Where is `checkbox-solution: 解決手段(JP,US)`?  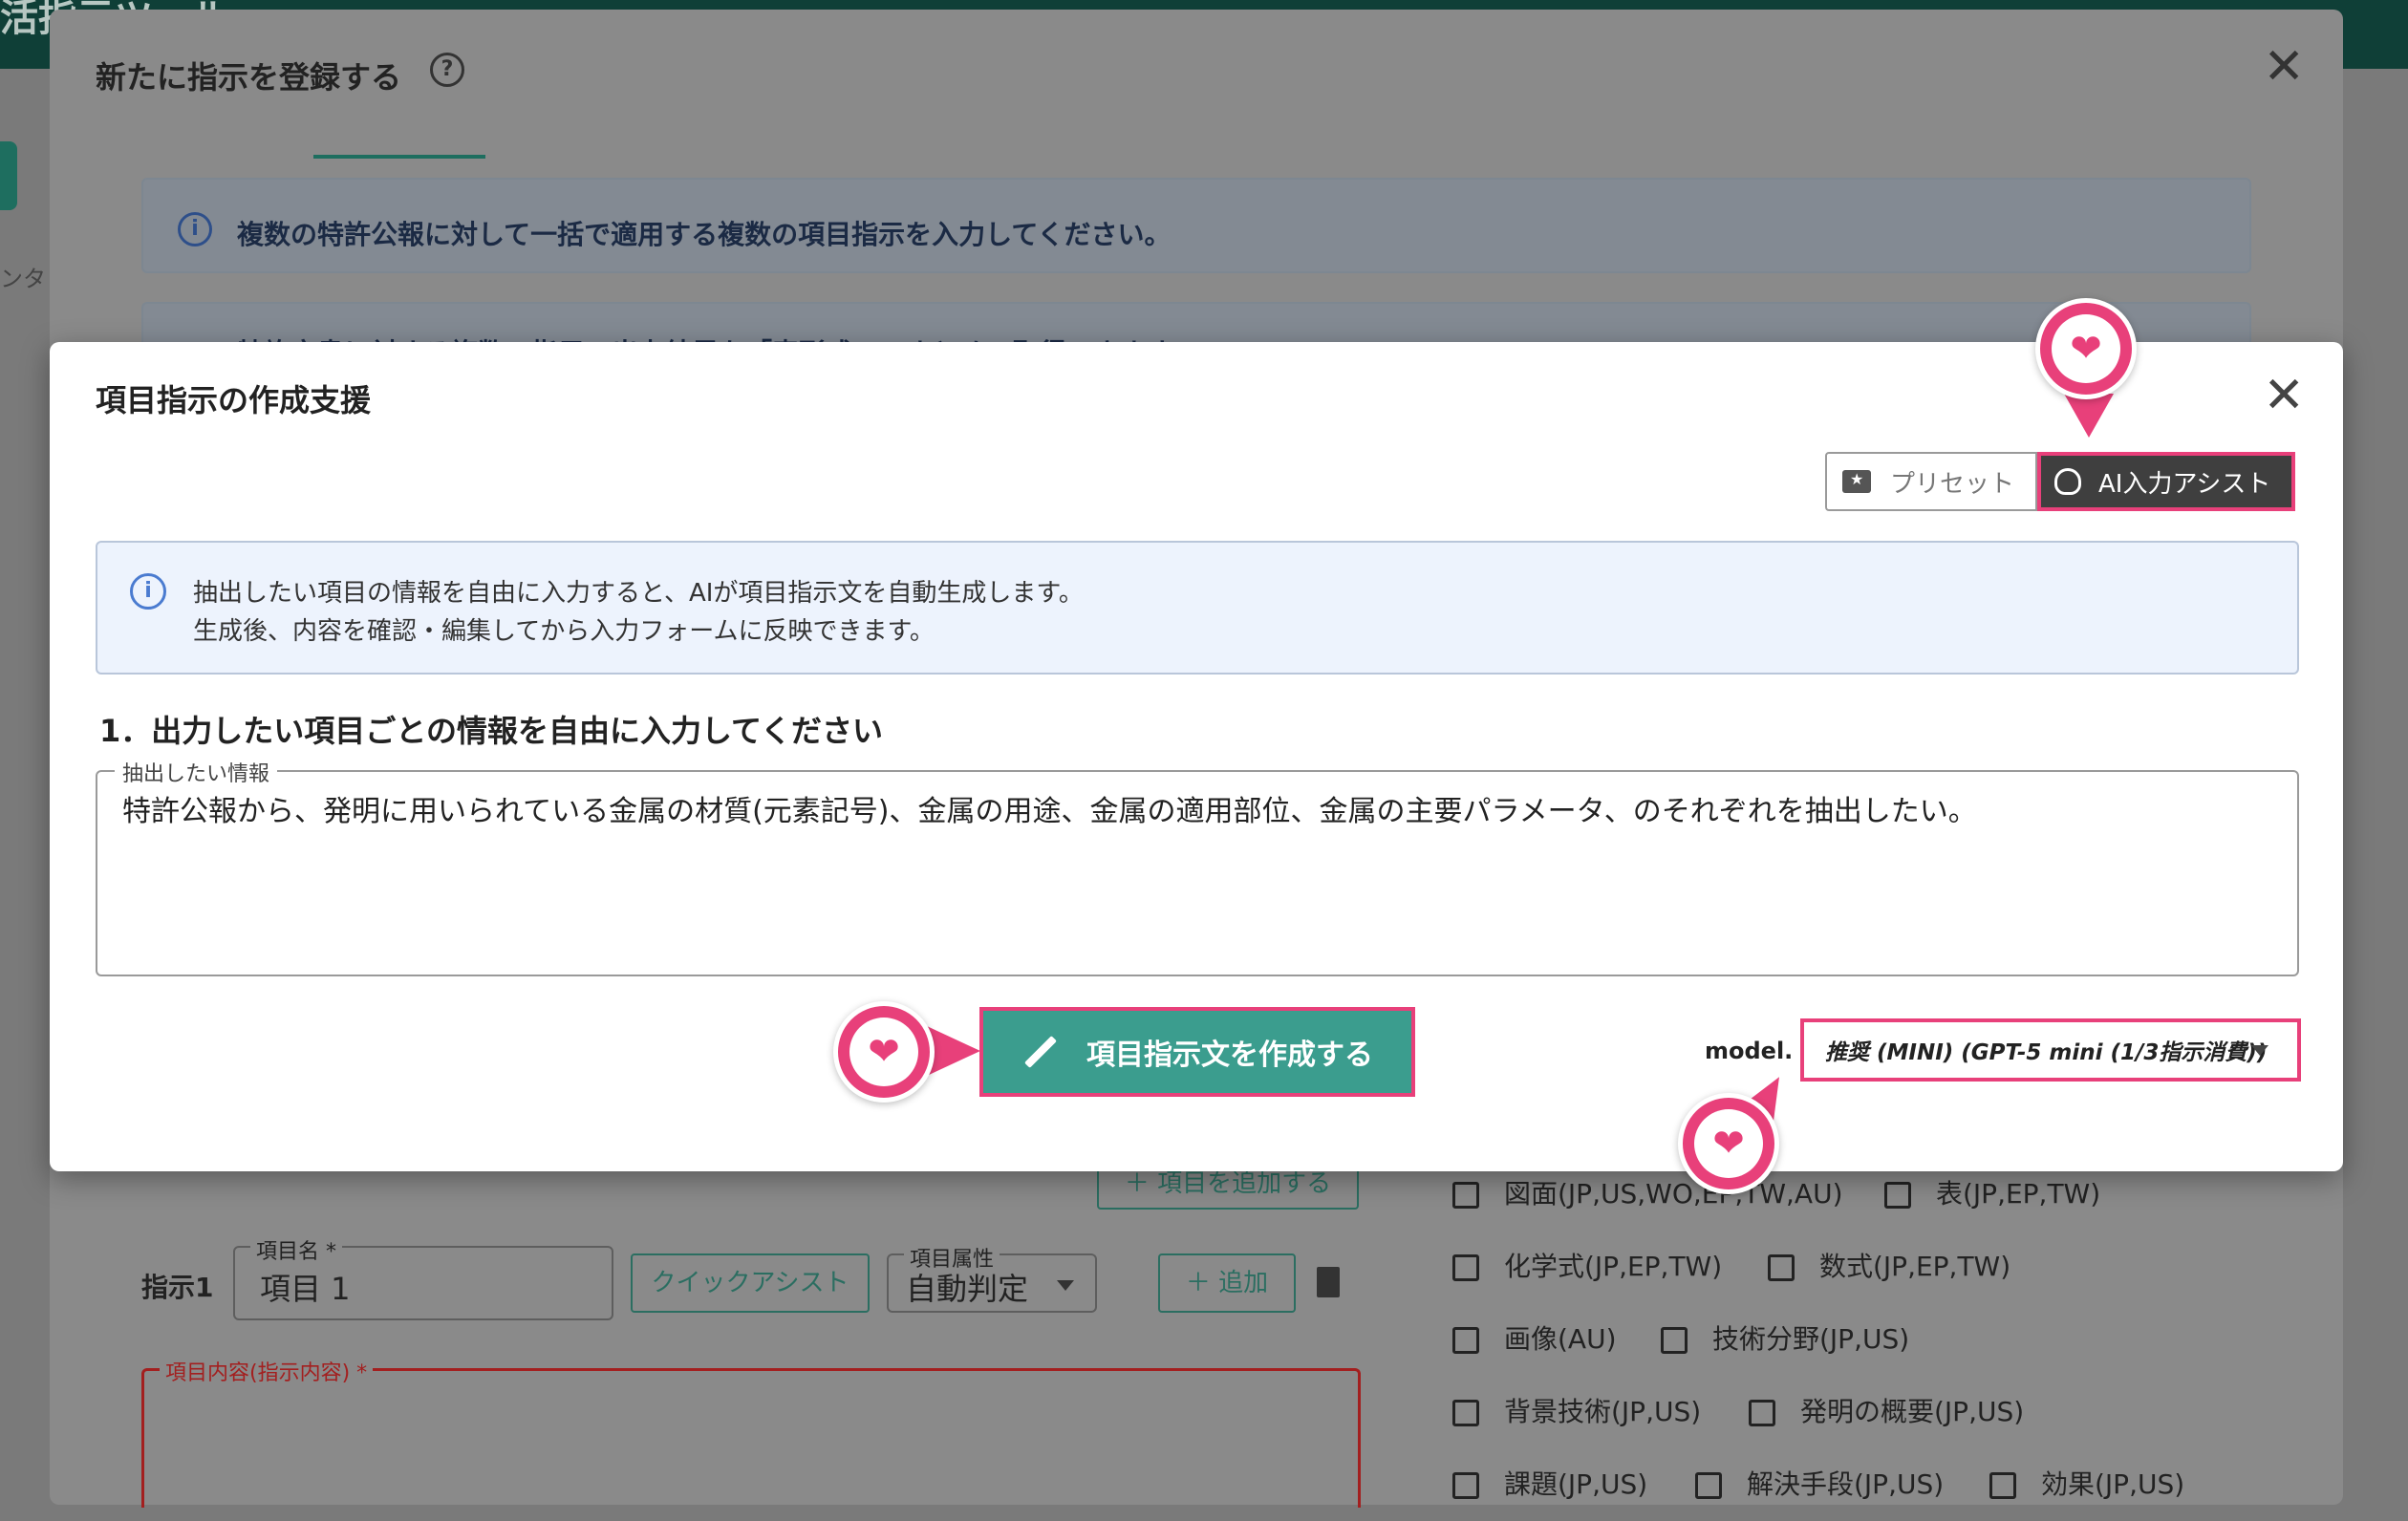
checkbox-solution: 解決手段(JP,US) is located at coordinates (1820, 1483).